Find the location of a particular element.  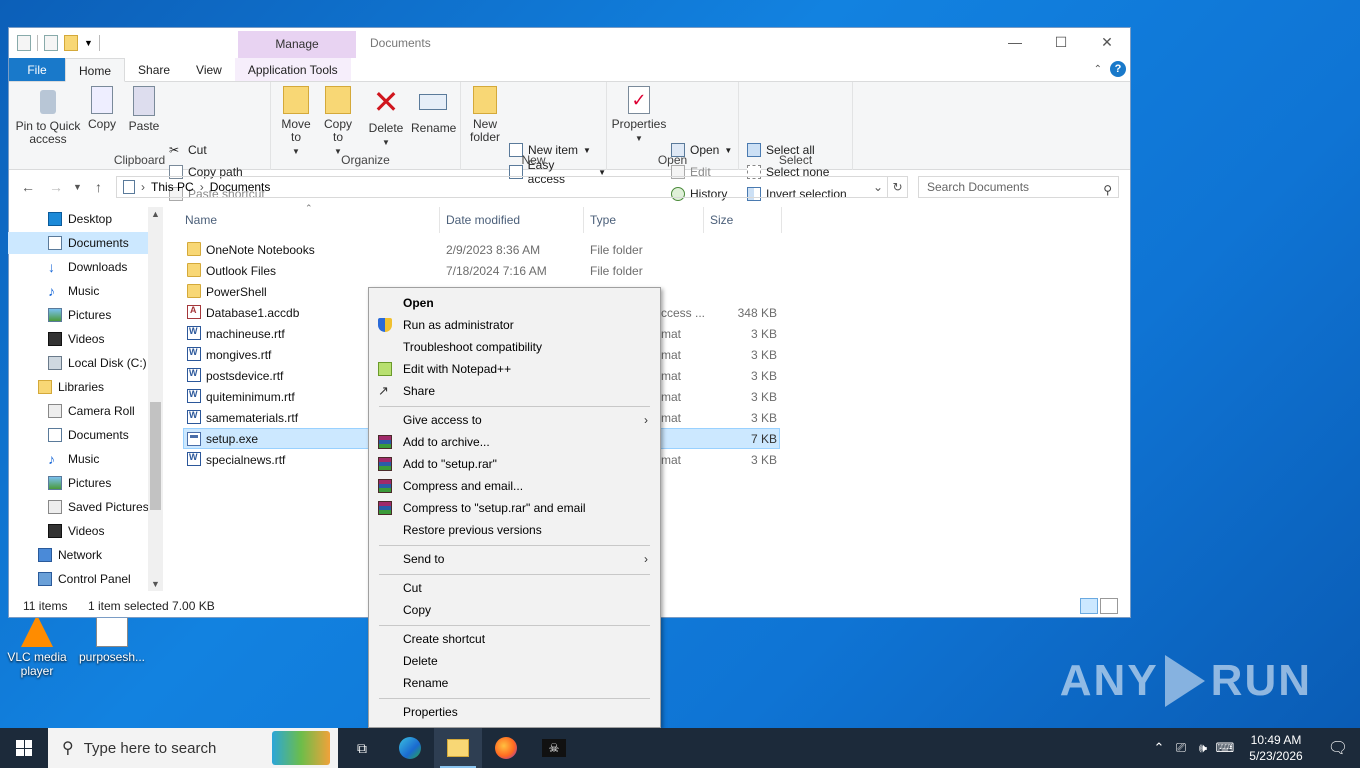

nav-item-music: ♪ Music is located at coordinates (78, 291).